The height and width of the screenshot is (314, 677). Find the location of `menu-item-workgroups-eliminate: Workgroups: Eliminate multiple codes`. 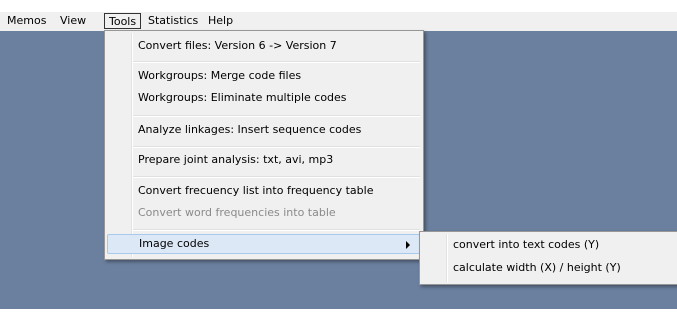

menu-item-workgroups-eliminate: Workgroups: Eliminate multiple codes is located at coordinates (264, 98).